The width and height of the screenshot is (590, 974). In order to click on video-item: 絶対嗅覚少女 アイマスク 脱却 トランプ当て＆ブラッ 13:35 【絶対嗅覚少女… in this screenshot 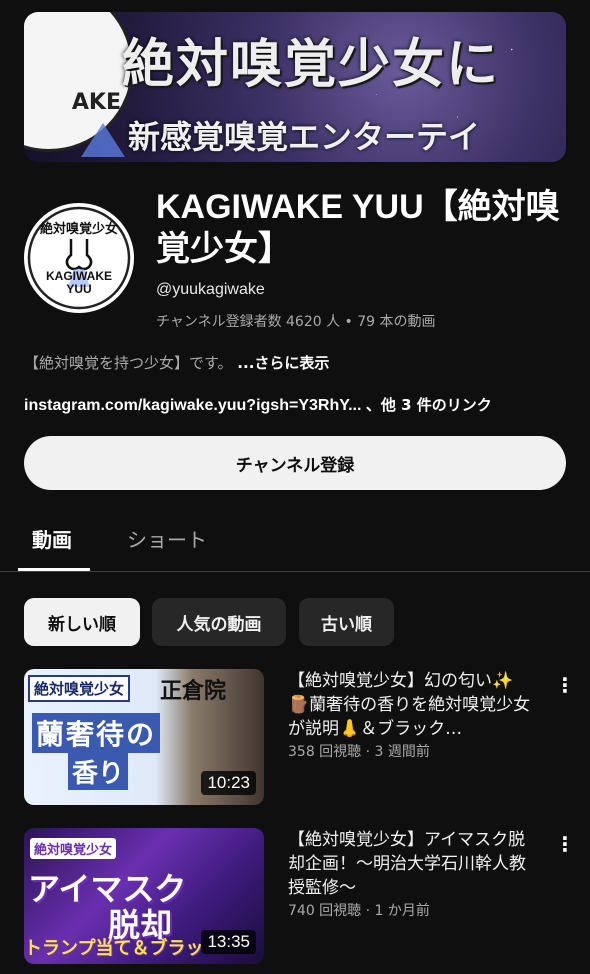, I will do `click(295, 898)`.